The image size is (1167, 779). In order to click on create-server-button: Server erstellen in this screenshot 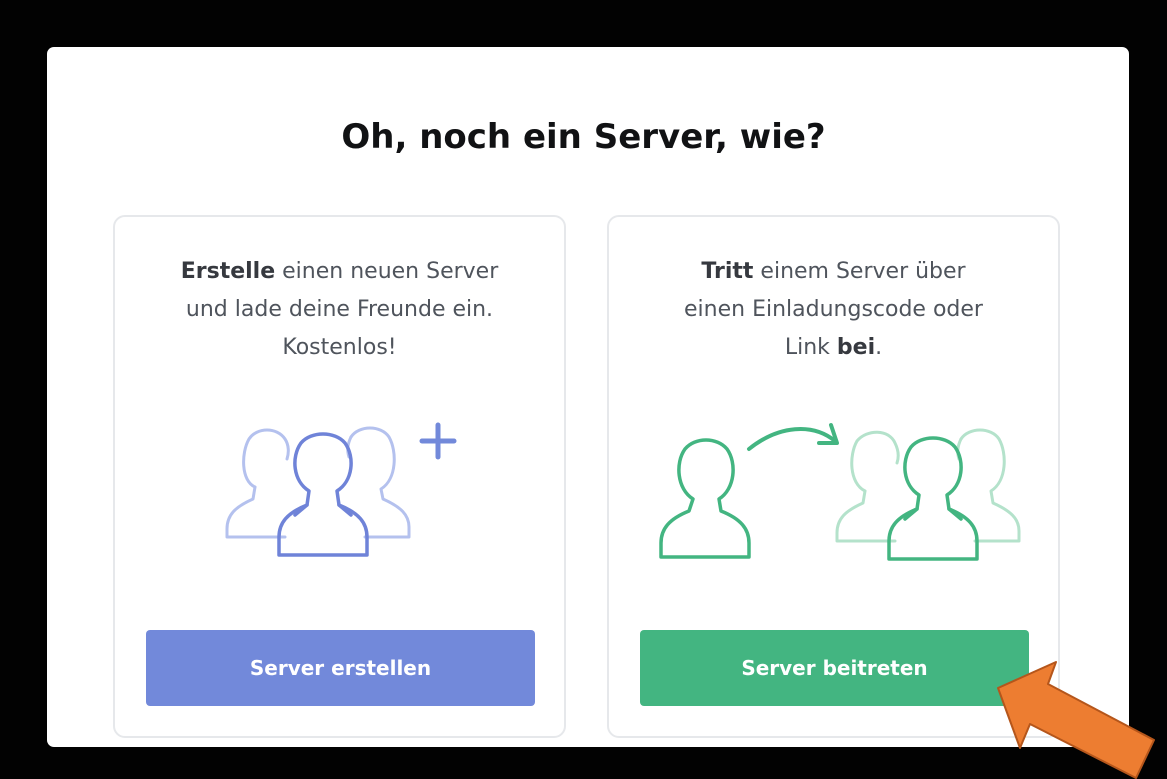, I will do `click(340, 668)`.